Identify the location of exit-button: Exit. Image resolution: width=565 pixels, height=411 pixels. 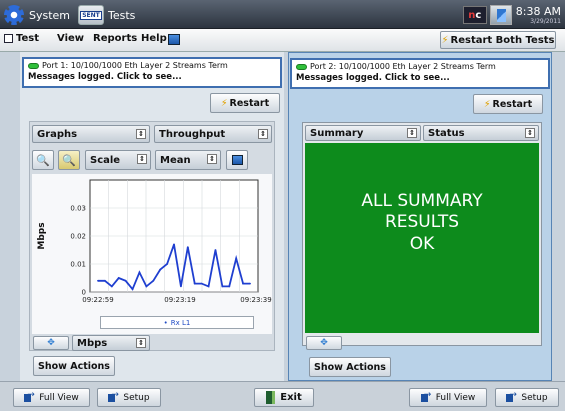
(284, 397).